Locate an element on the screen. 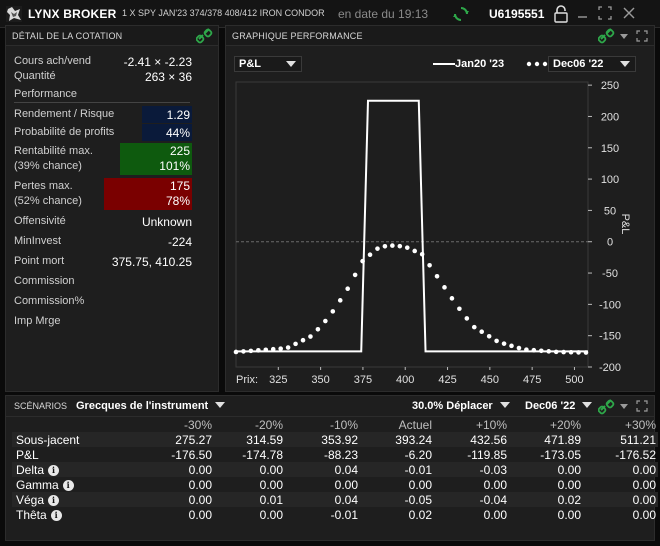 The height and width of the screenshot is (546, 660). column-header: Actuel is located at coordinates (415, 425).